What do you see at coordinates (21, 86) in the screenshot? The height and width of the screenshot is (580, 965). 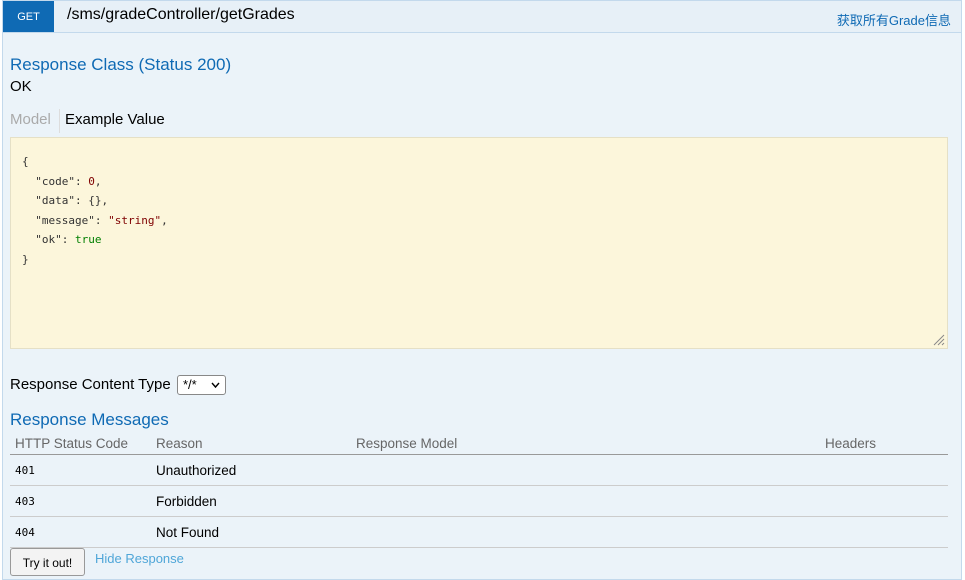 I see `response-class-description: OK` at bounding box center [21, 86].